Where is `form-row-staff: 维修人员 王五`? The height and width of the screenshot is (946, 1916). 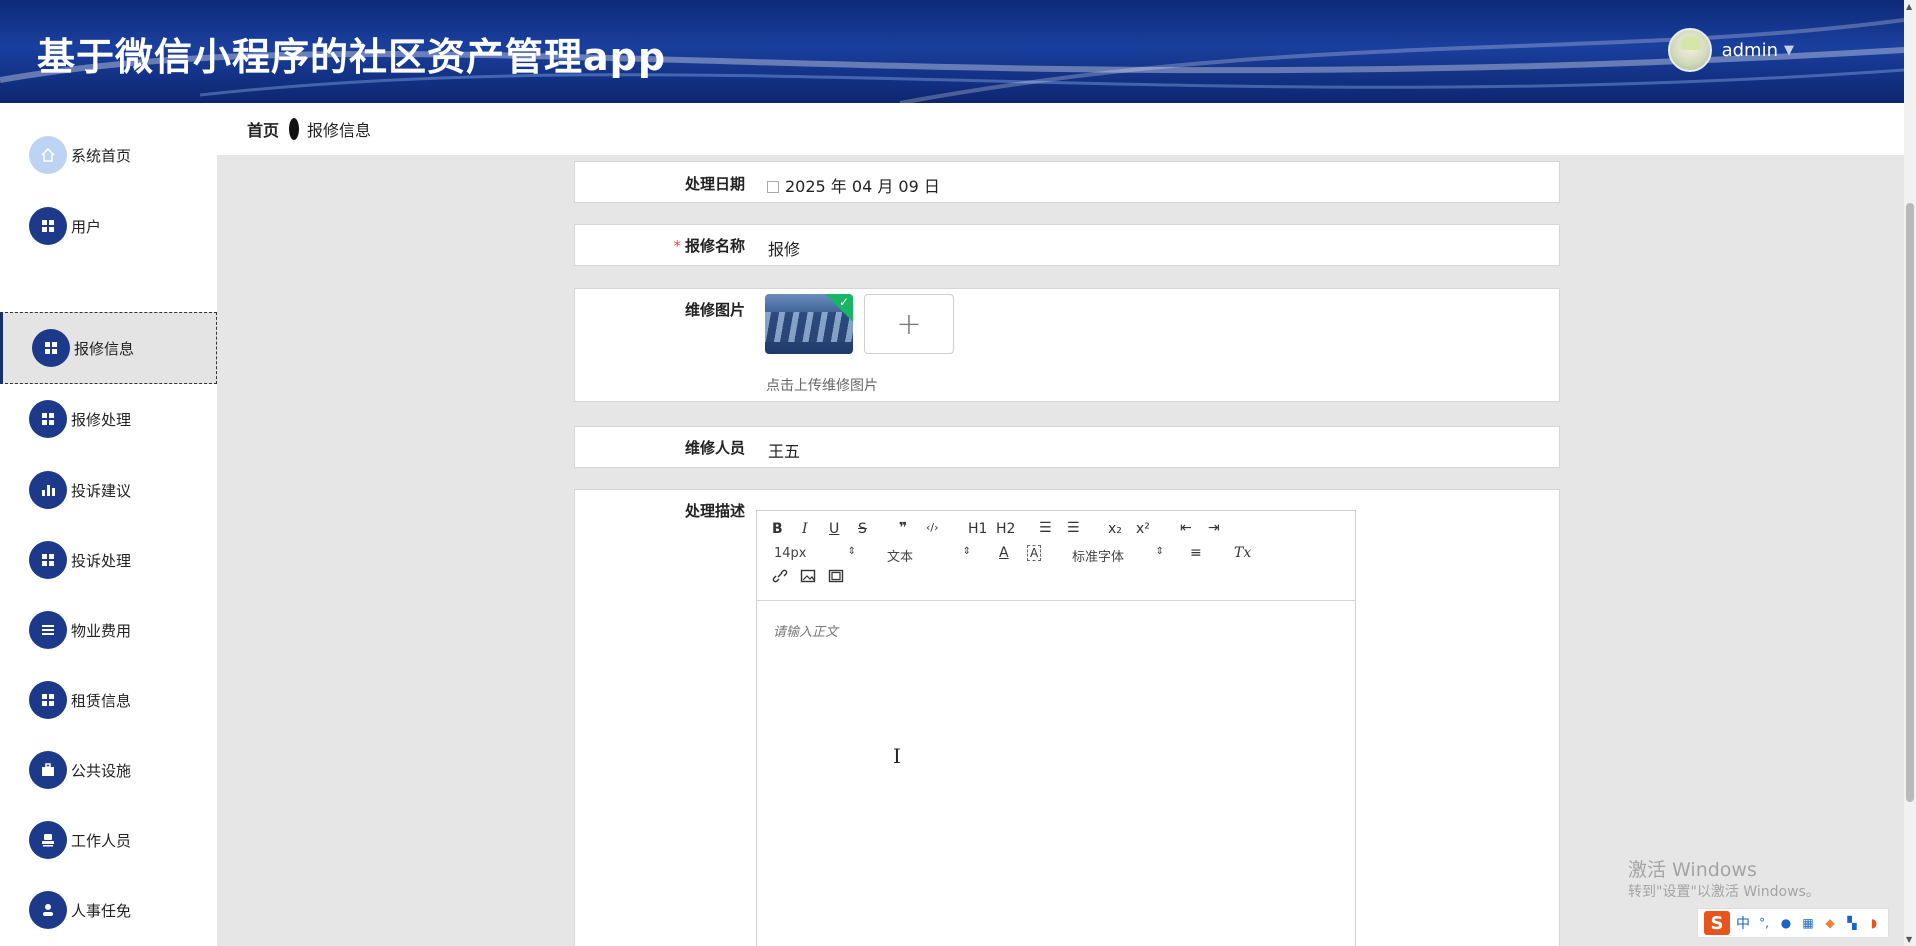
form-row-staff: 维修人员 王五 is located at coordinates (1067, 447).